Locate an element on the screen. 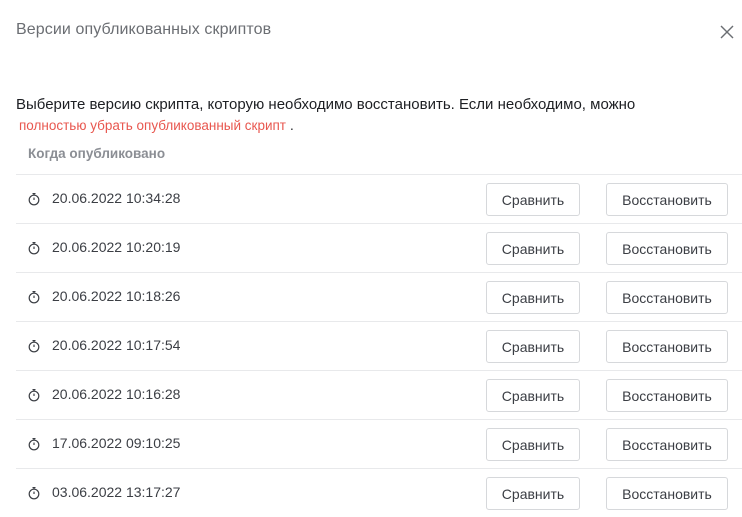 This screenshot has width=742, height=517. published-date: 20.06.2022 10:34:28 is located at coordinates (116, 198).